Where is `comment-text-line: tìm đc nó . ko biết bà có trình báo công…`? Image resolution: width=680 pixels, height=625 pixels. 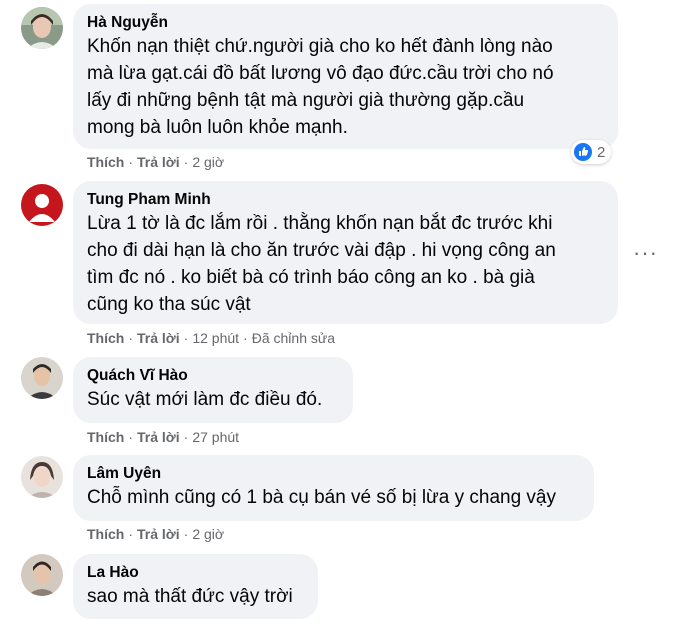
comment-text-line: tìm đc nó . ko biết bà có trình báo công… is located at coordinates (311, 277).